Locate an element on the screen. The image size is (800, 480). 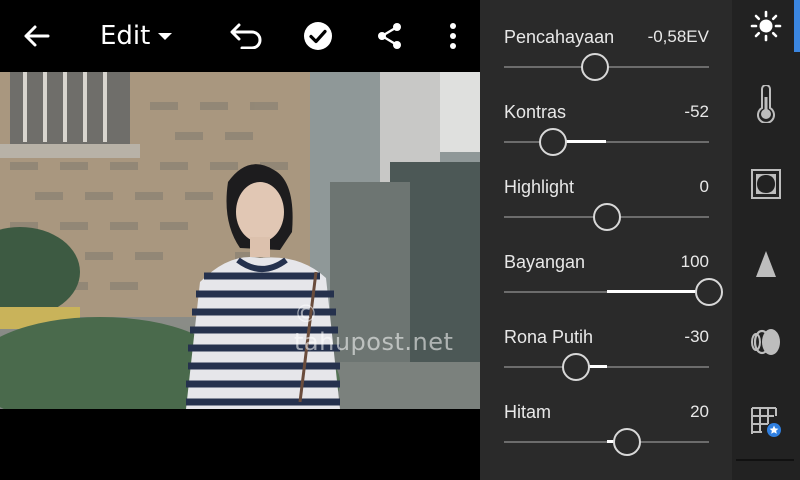
adjustment-highlights: Highlight 0 is located at coordinates (606, 197).